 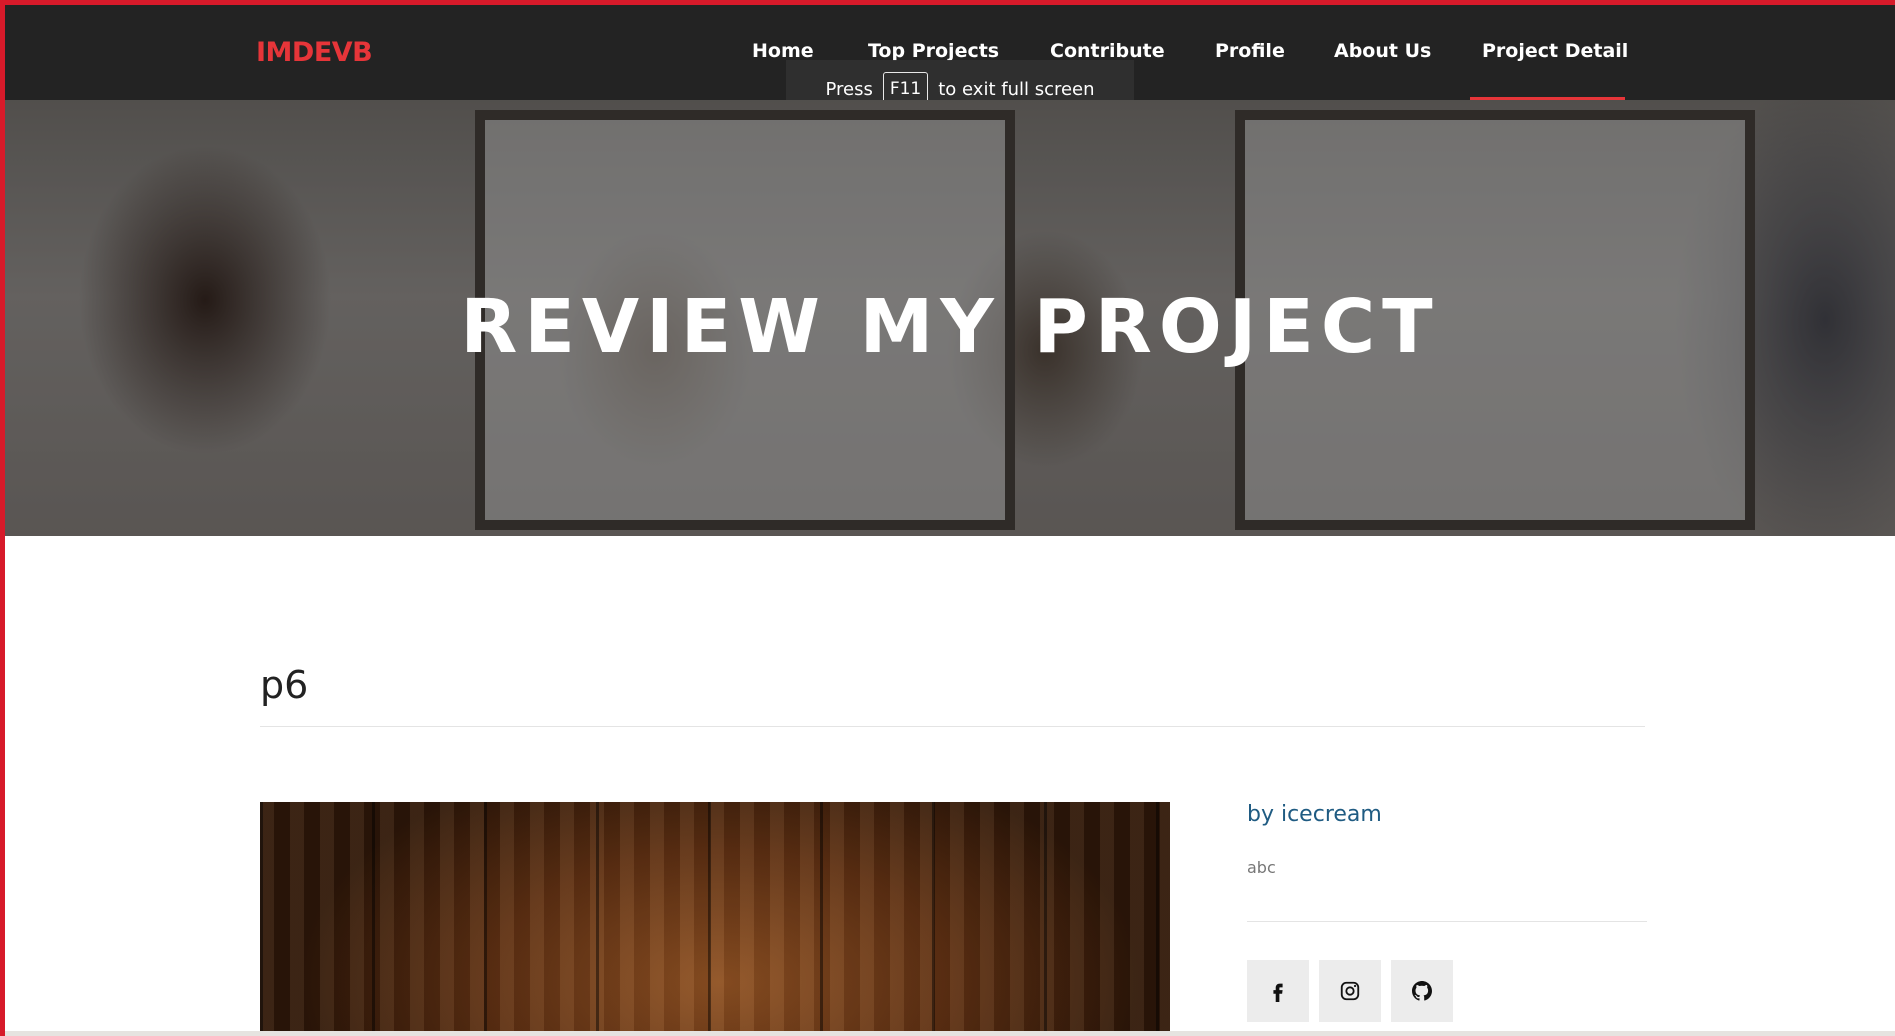 I want to click on facebook-icon, so click(x=1278, y=992).